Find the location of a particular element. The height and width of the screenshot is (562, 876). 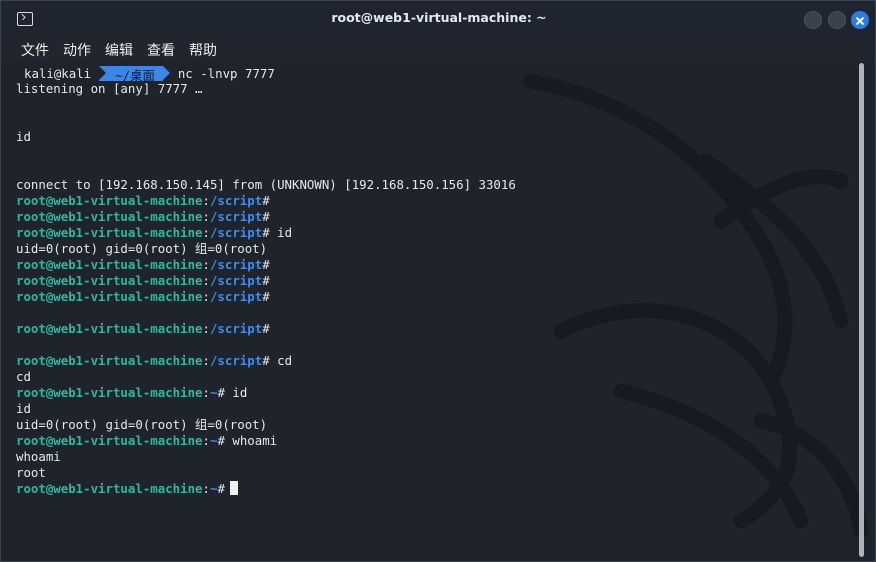

command-cd: cd is located at coordinates (281, 360).